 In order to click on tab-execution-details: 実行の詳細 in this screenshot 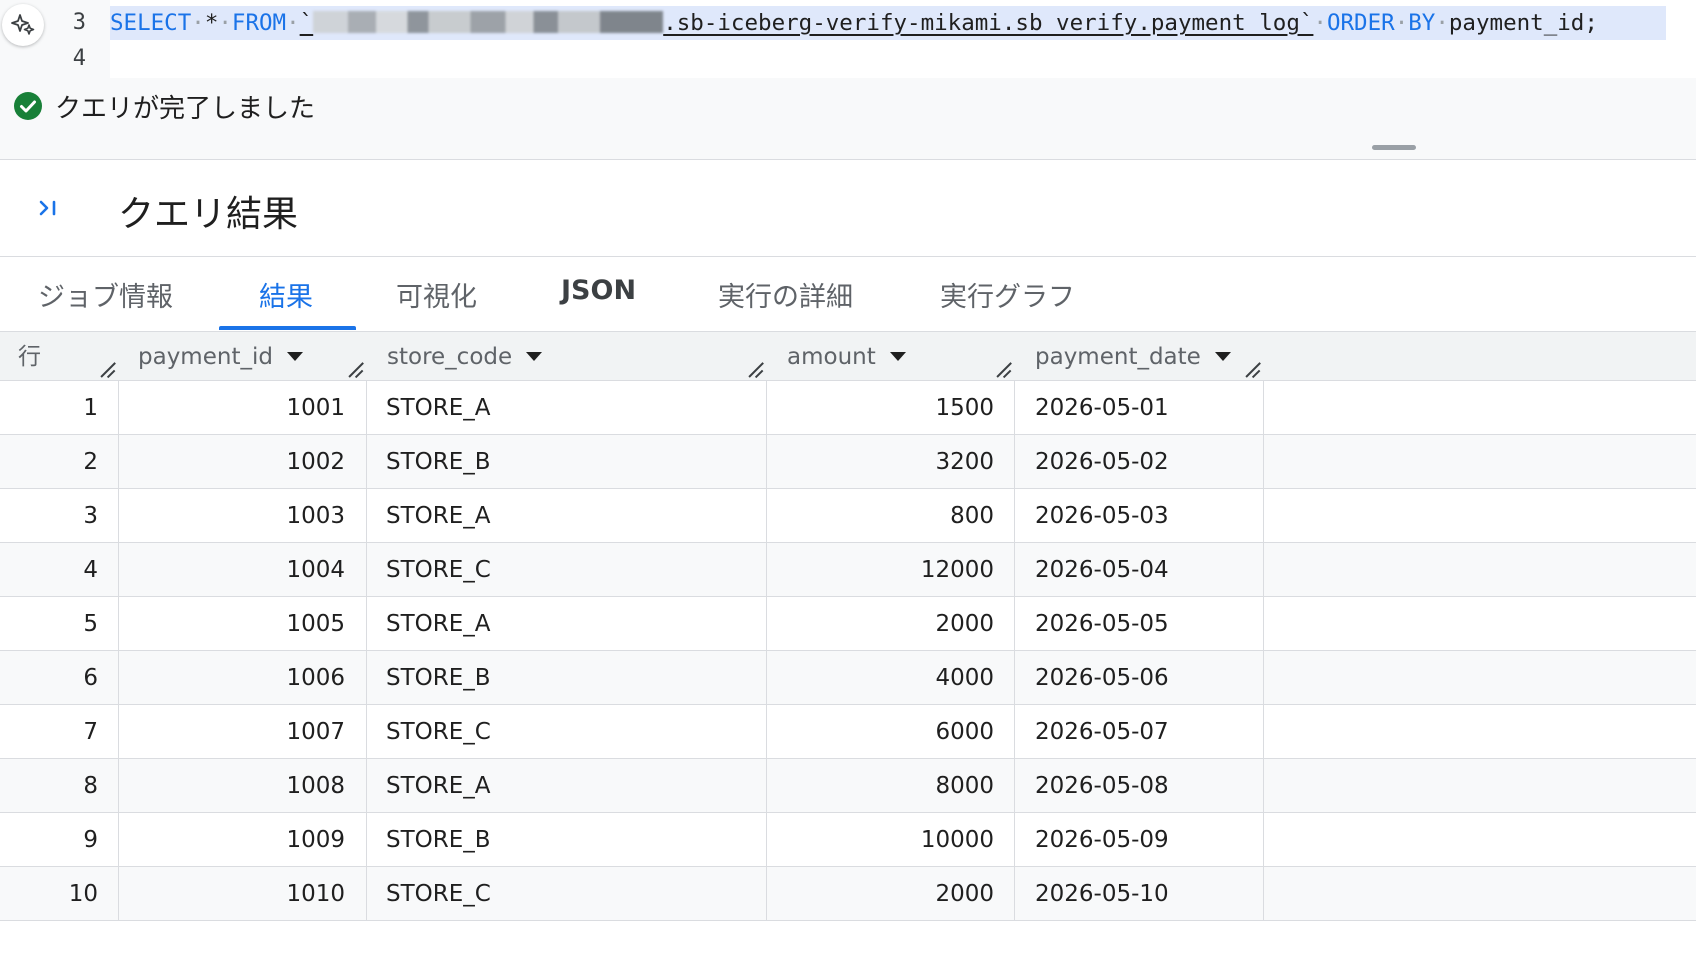, I will do `click(785, 303)`.